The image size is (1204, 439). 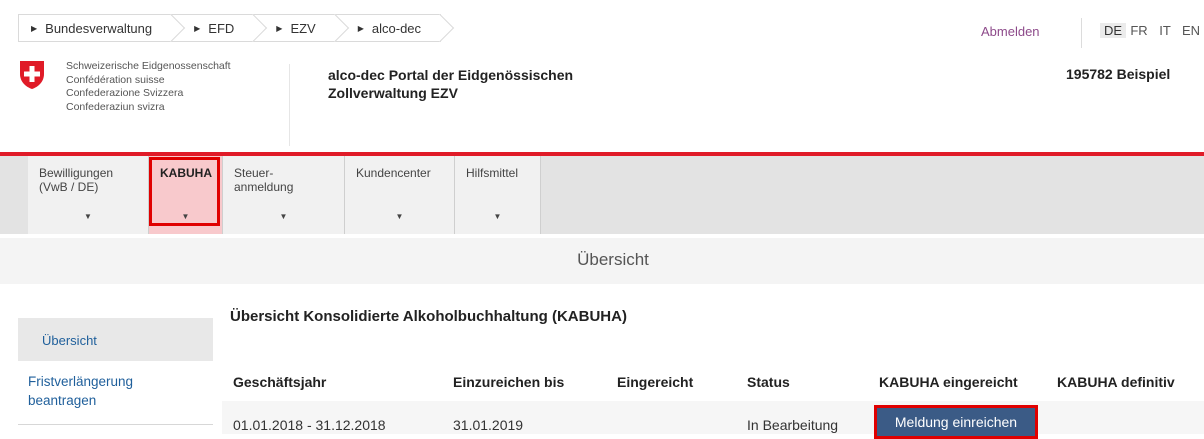 I want to click on nav-item-steueranmeldung: Steuer- anmeldung ▼, so click(x=284, y=195).